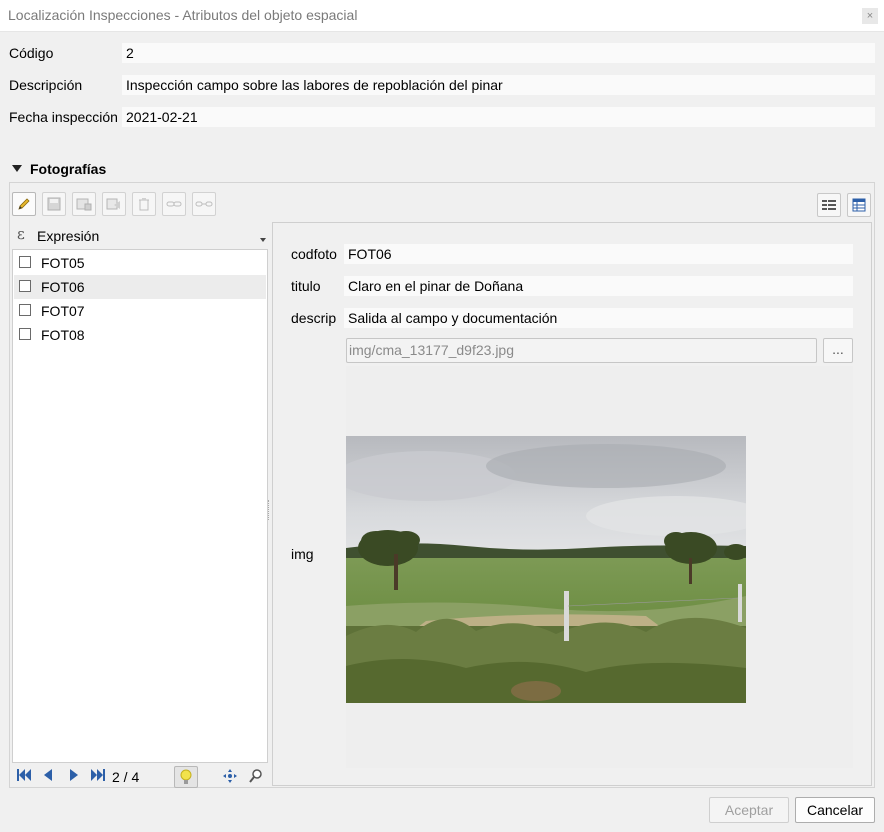 Image resolution: width=884 pixels, height=832 pixels. Describe the element at coordinates (63, 287) in the screenshot. I see `list-item-label: FOT06` at that location.